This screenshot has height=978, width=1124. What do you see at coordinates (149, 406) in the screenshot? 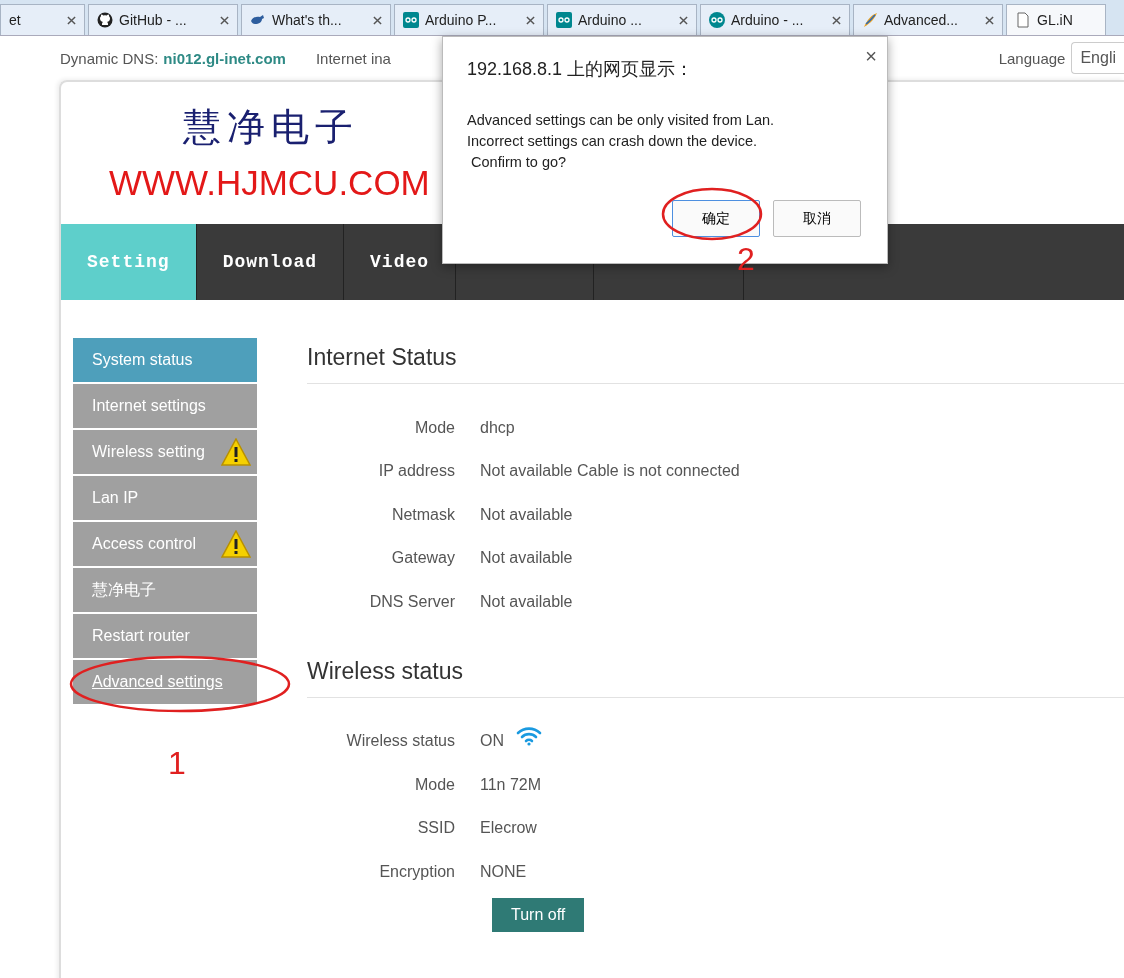
I see `sidebar-label: Internet settings` at bounding box center [149, 406].